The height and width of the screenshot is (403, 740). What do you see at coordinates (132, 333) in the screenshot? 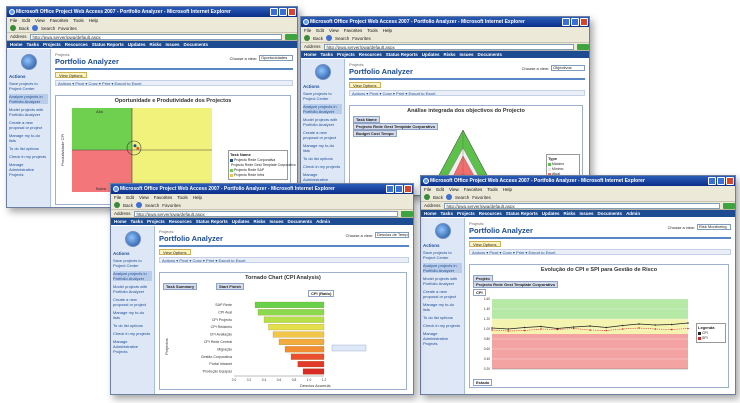
I see `sidebar-item-checkin: Check in my projects` at bounding box center [132, 333].